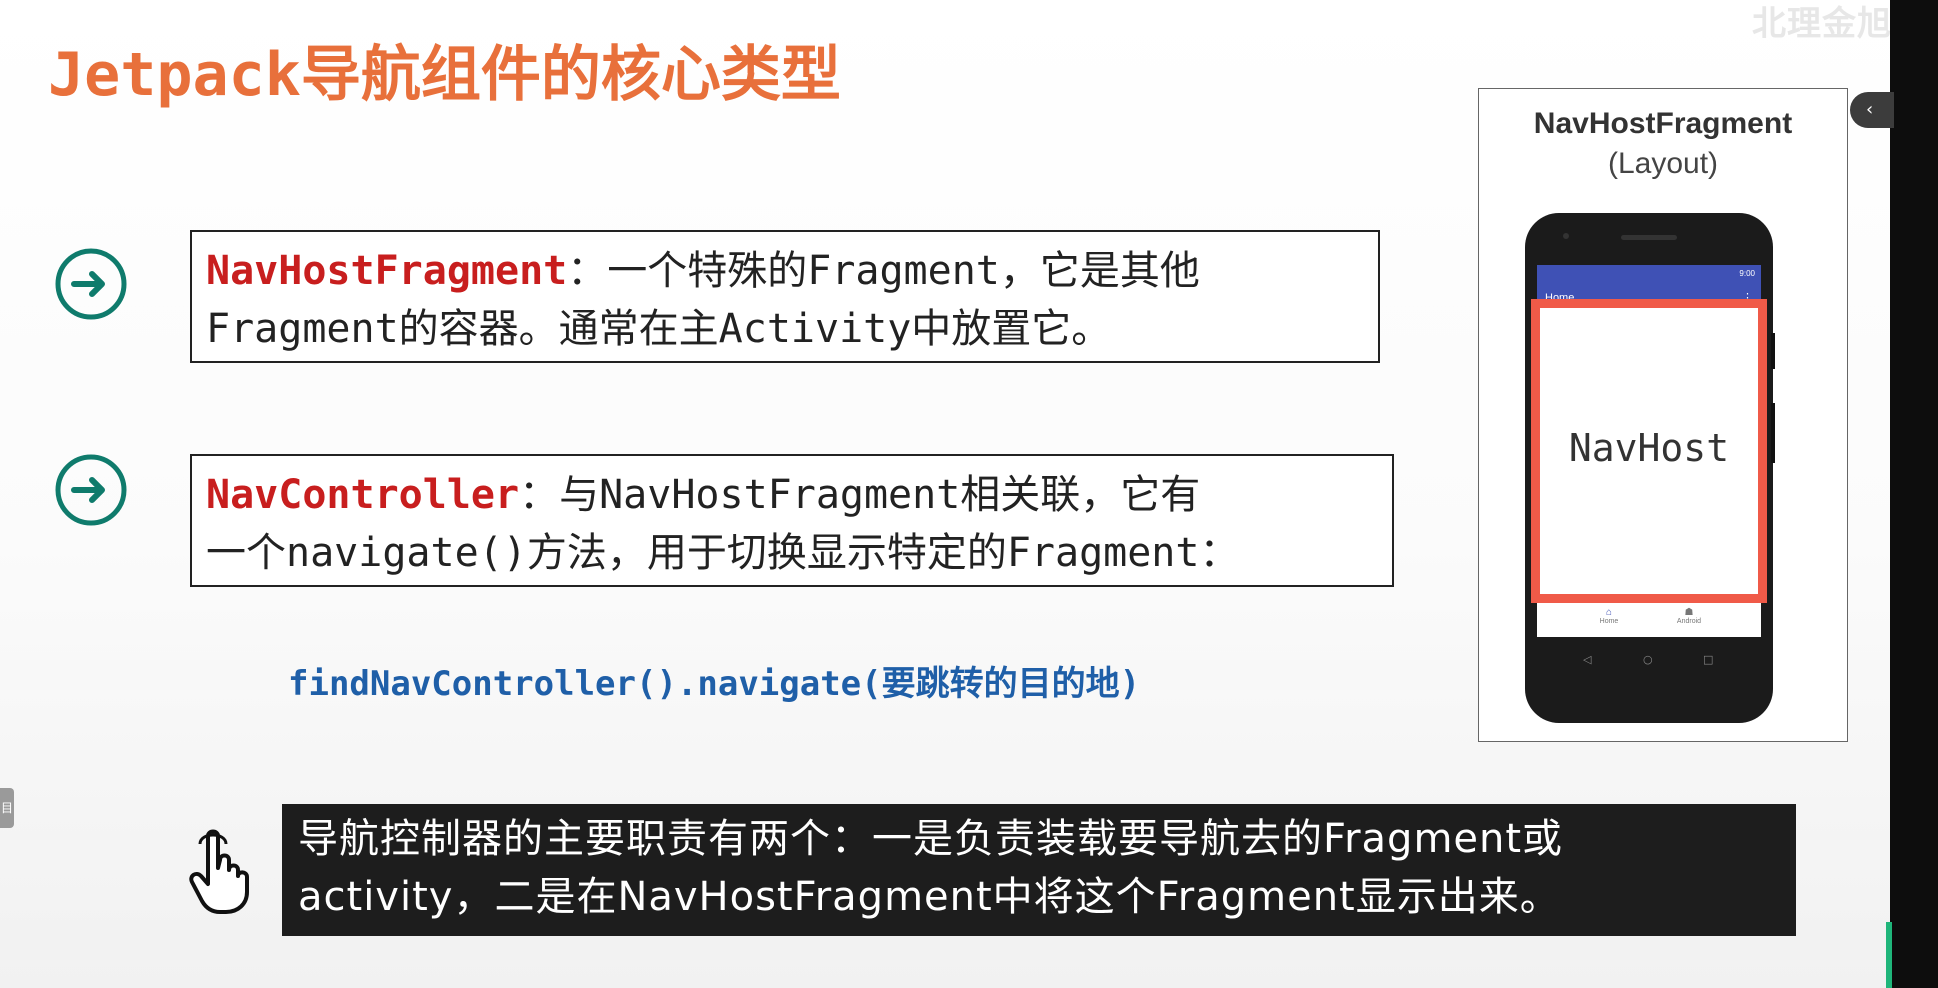 This screenshot has height=988, width=1938. I want to click on system-navigation-bar: ◁ ○ □, so click(1649, 661).